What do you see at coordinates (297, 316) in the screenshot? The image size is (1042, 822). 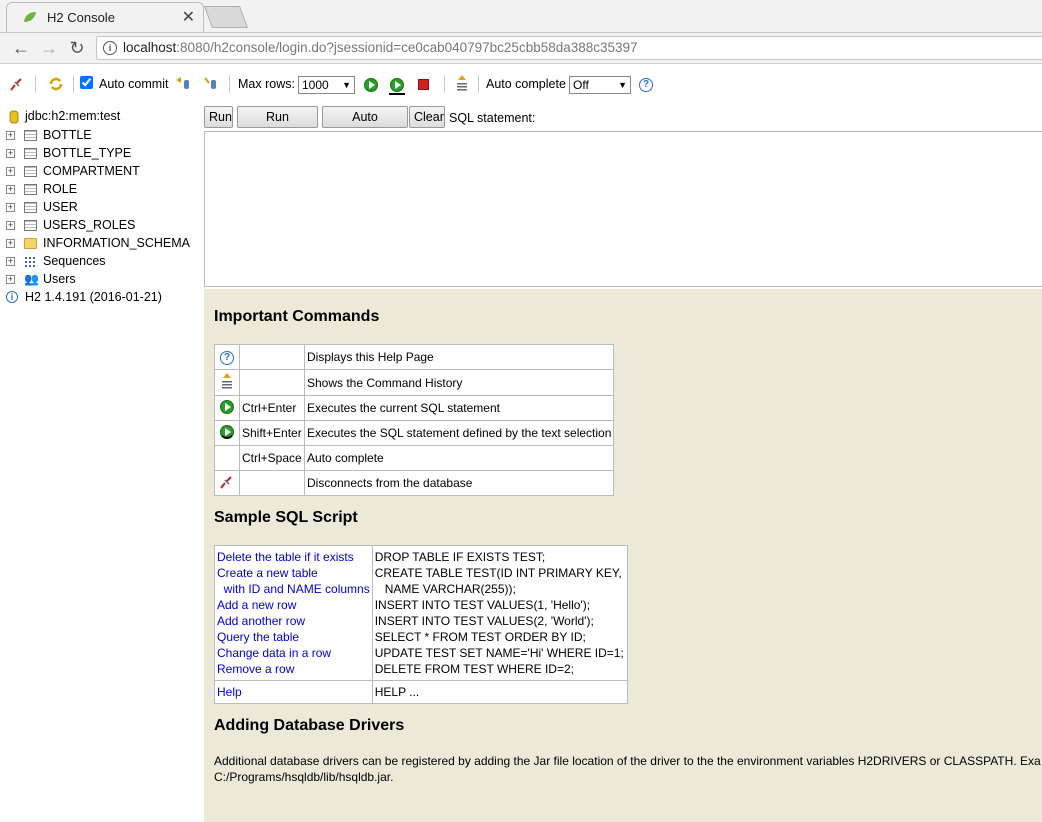 I see `important-commands-heading: Important Commands` at bounding box center [297, 316].